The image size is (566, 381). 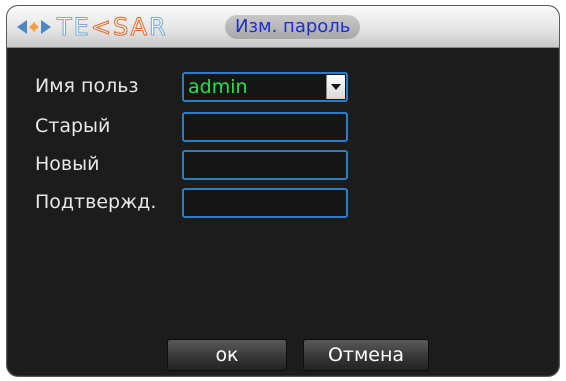 I want to click on new-password-field-frame, so click(x=265, y=165).